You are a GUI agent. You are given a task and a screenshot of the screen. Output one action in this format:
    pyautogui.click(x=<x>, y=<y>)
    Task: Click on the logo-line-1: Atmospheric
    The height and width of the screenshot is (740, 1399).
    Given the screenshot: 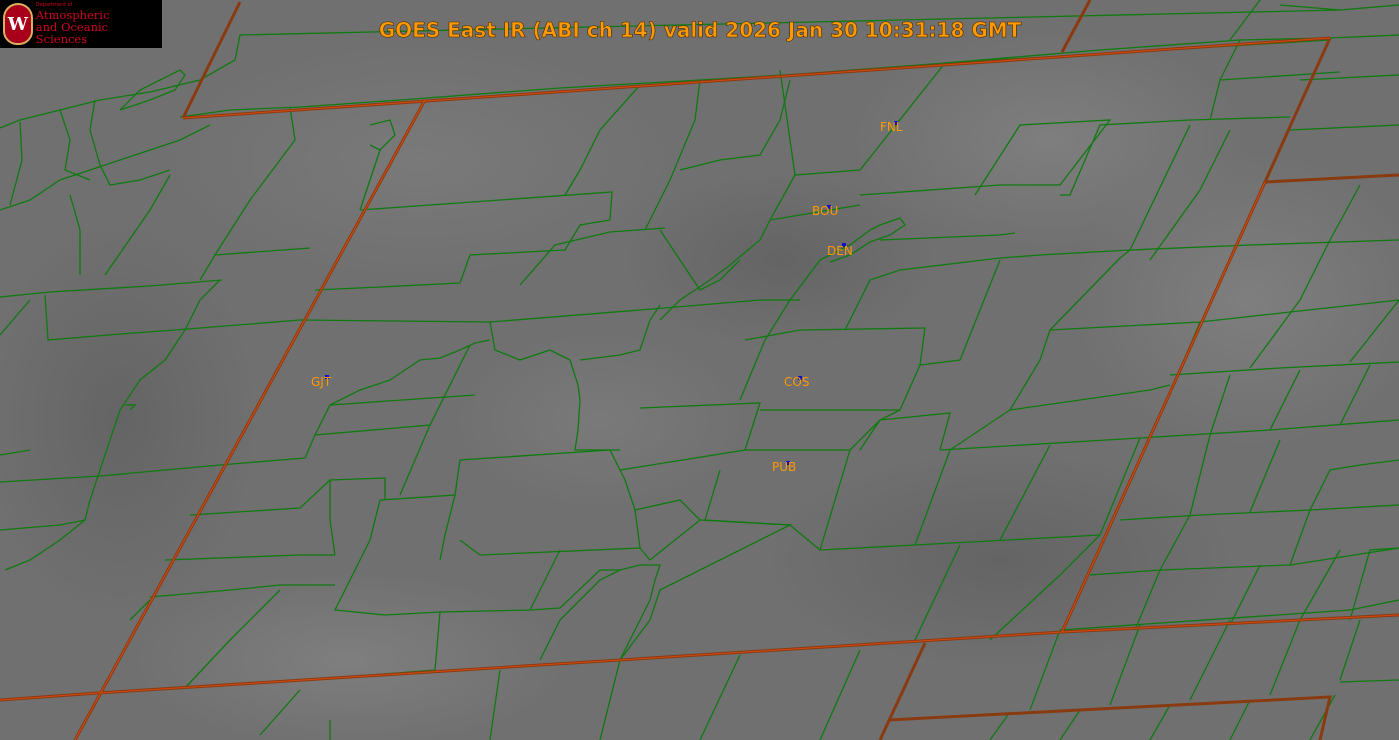 What is the action you would take?
    pyautogui.click(x=72, y=14)
    